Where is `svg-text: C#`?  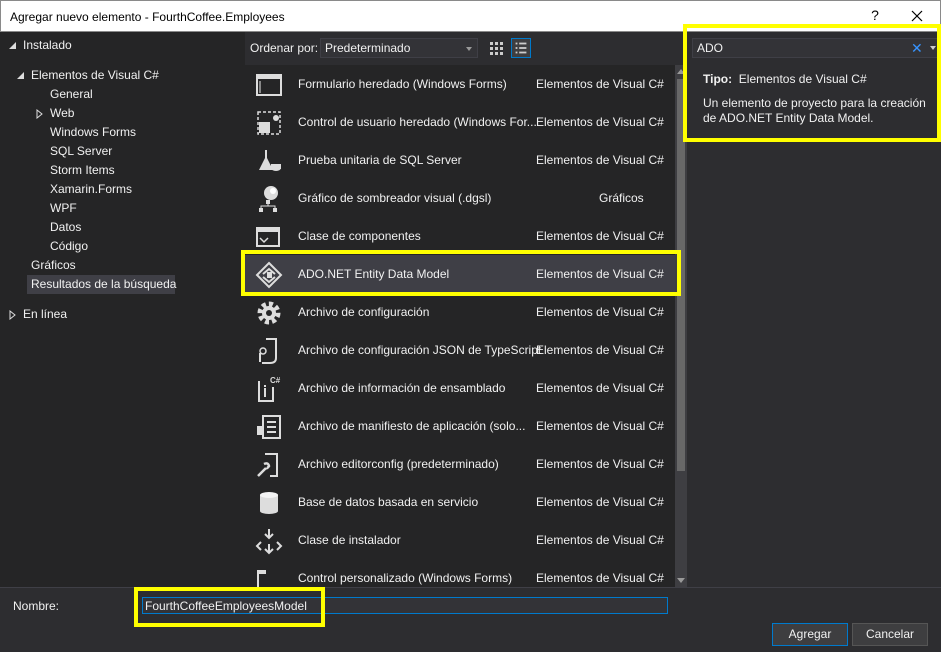
svg-text: C# is located at coordinates (275, 380).